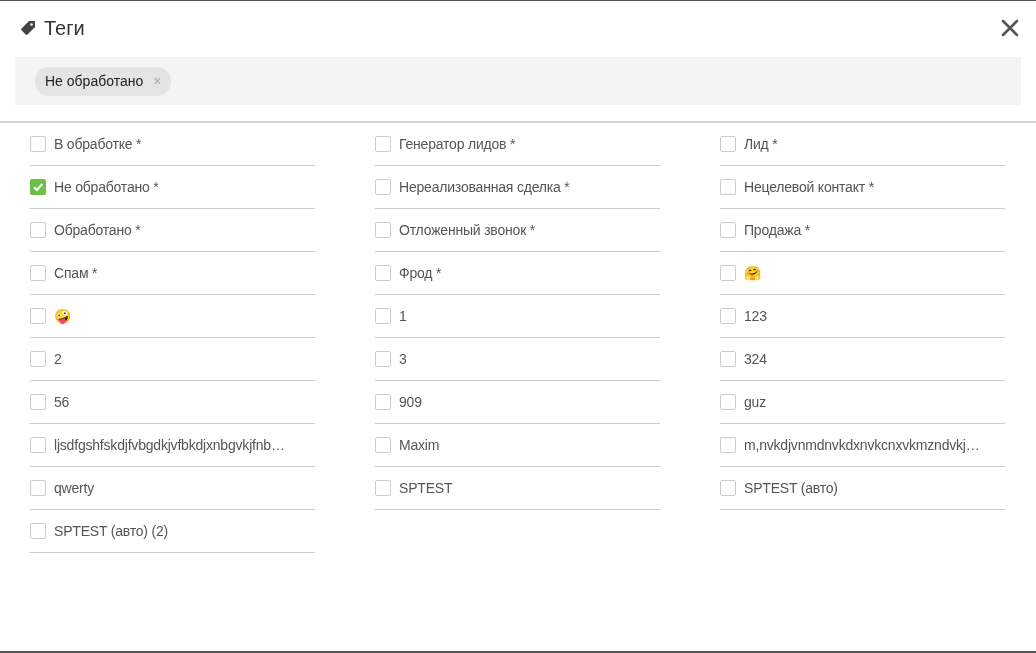 Image resolution: width=1036 pixels, height=653 pixels. I want to click on dialog-title: Теги, so click(64, 28).